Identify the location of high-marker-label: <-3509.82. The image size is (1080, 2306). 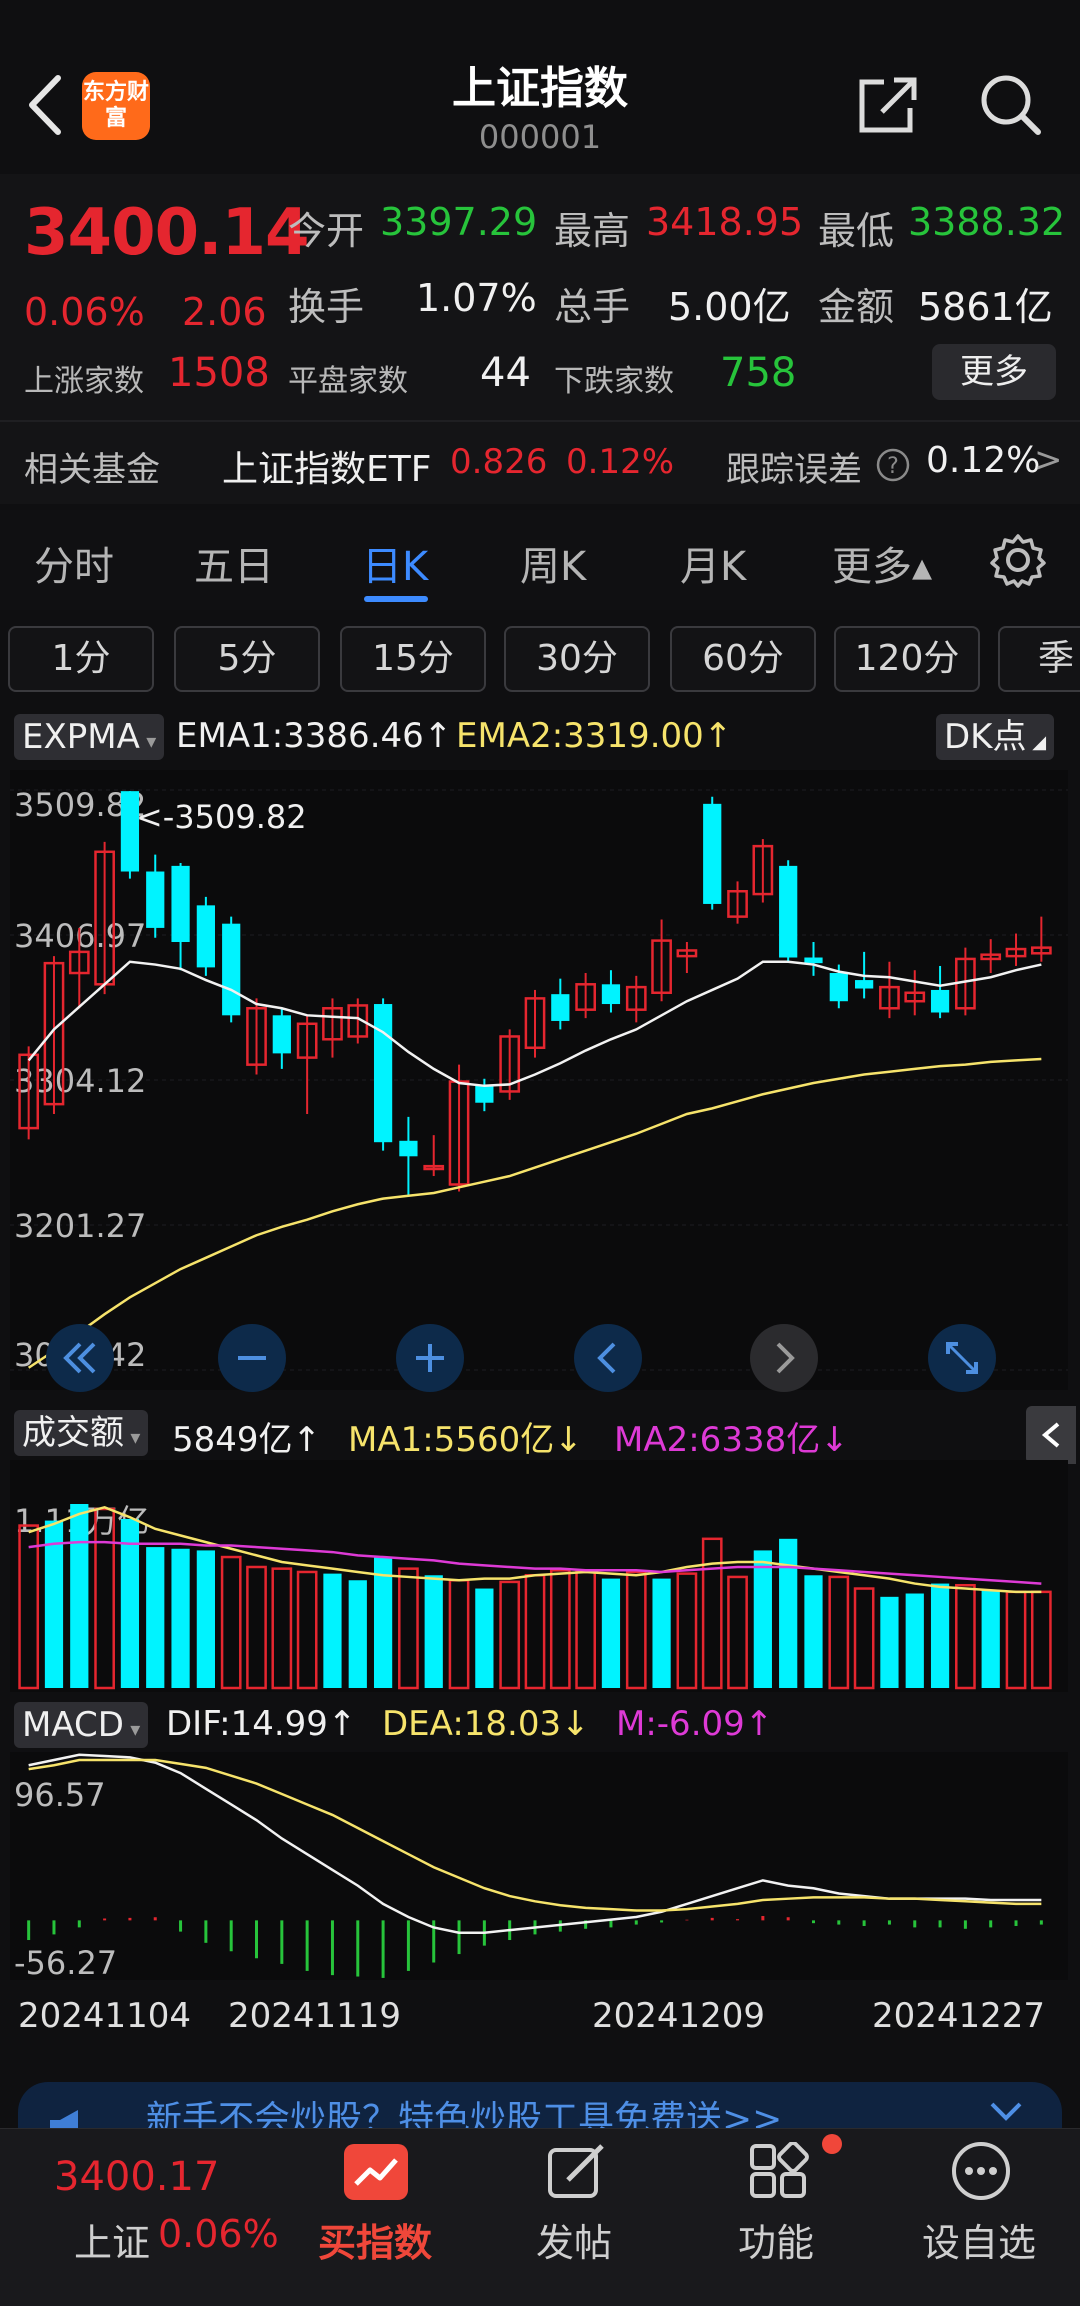
(221, 817).